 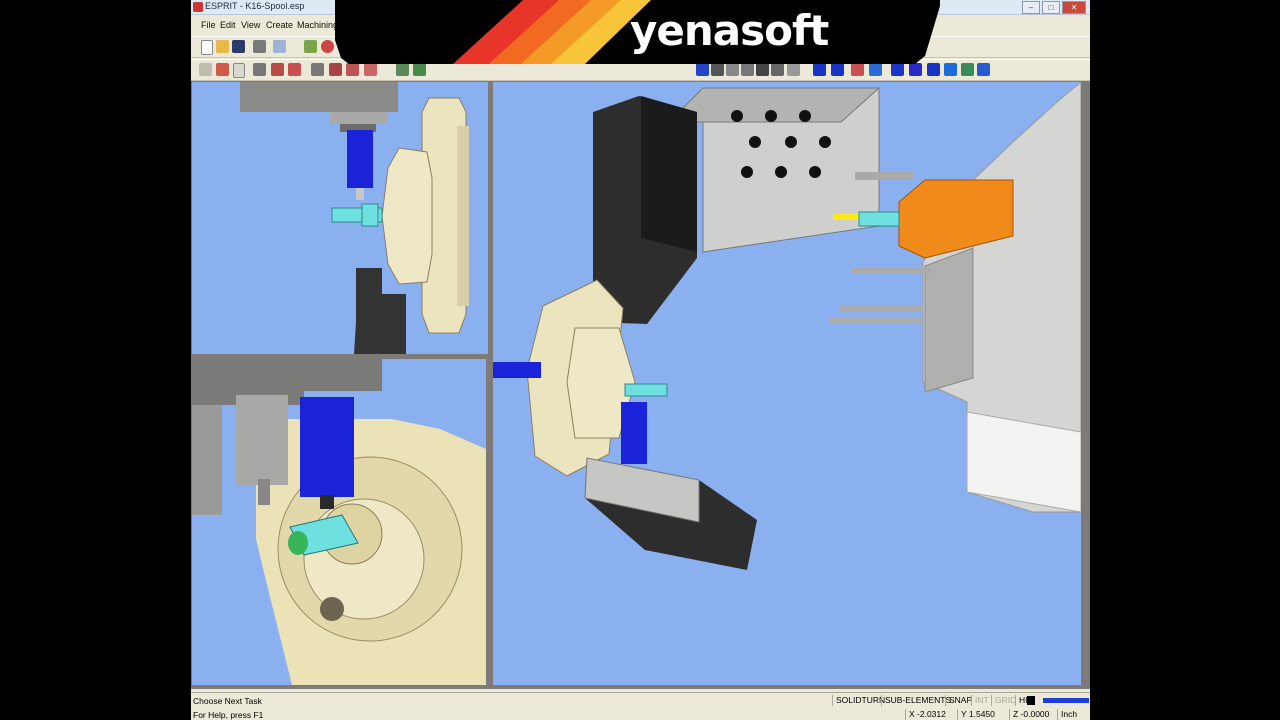 What do you see at coordinates (897, 69) in the screenshot?
I see `mirror-icon` at bounding box center [897, 69].